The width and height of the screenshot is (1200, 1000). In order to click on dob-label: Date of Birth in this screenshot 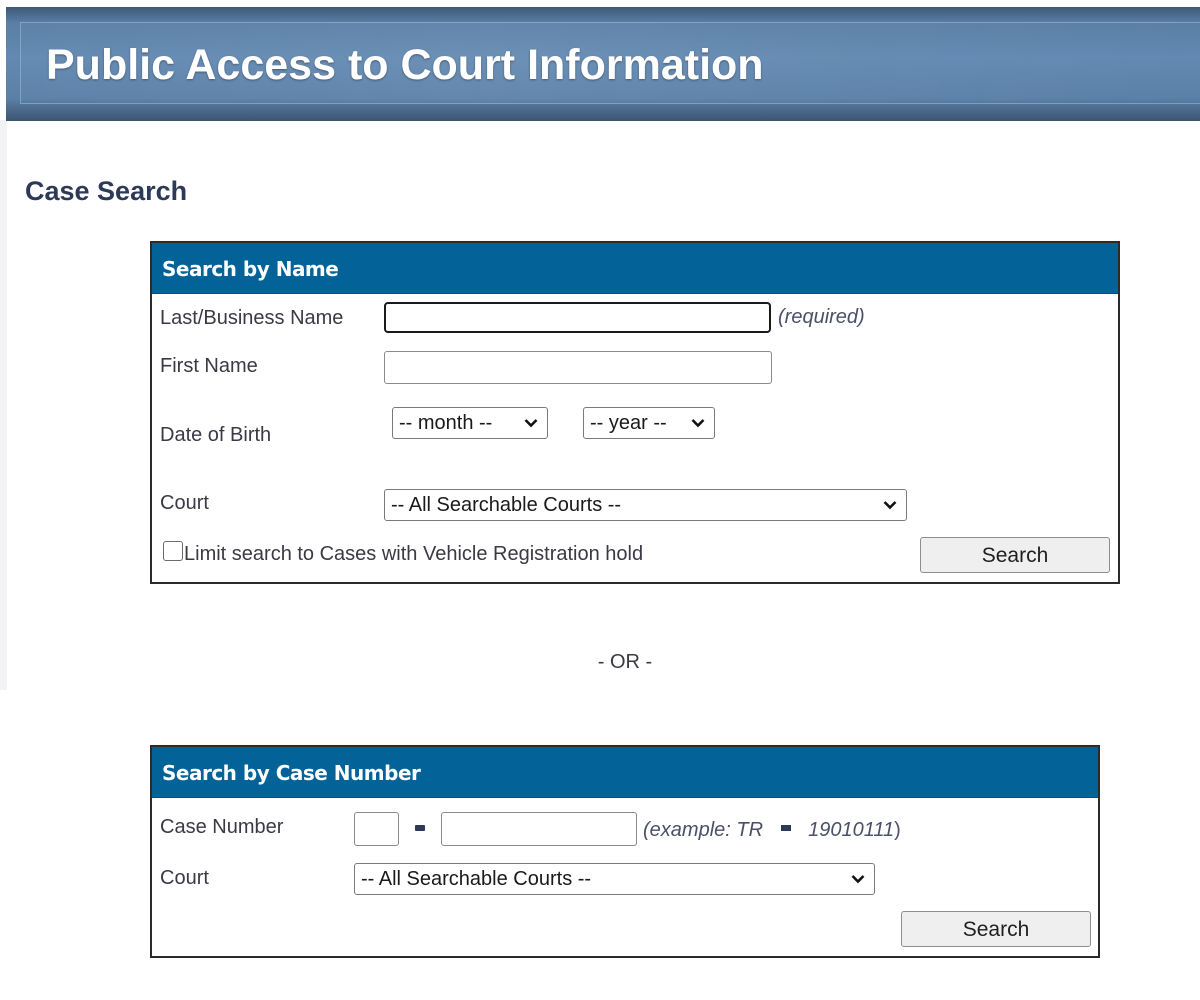, I will do `click(216, 435)`.